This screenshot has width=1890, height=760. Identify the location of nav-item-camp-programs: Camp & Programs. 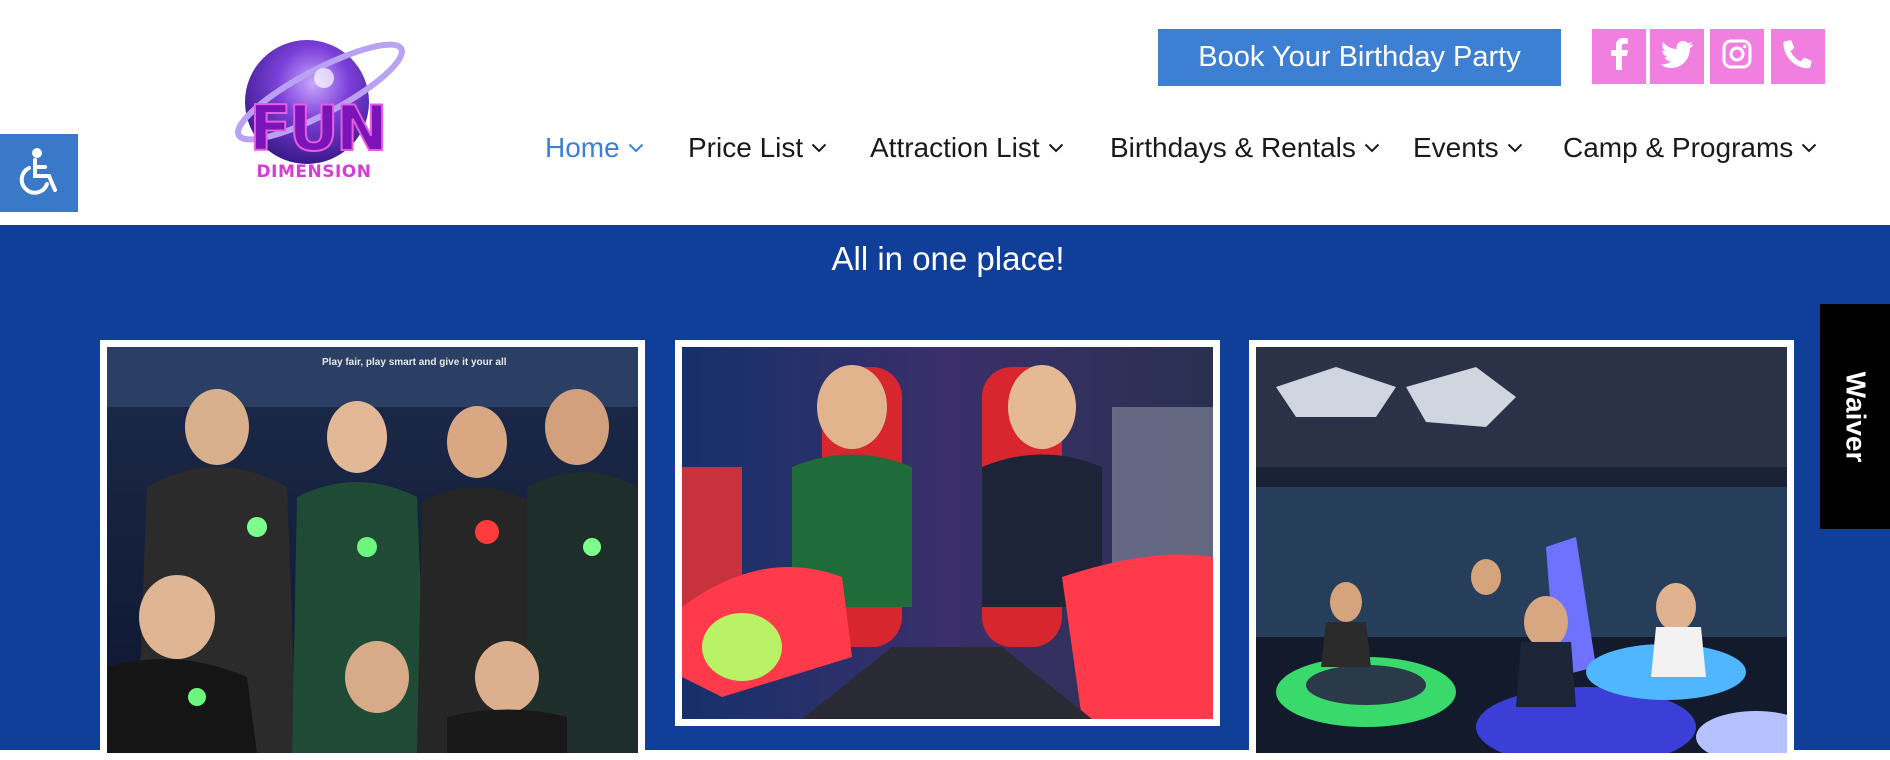
(1690, 148).